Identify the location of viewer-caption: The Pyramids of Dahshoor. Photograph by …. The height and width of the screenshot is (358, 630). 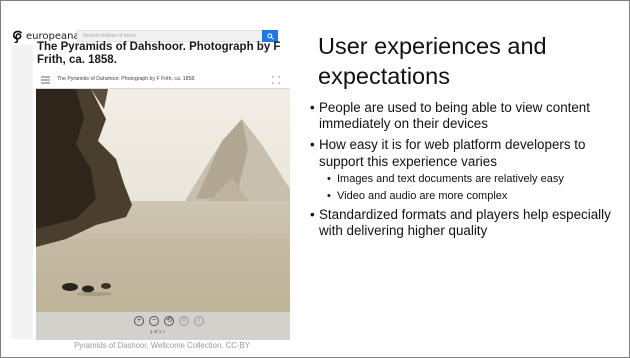
(126, 79).